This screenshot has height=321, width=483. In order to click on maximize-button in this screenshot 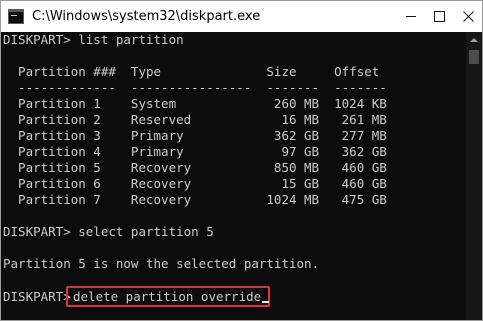, I will do `click(439, 16)`.